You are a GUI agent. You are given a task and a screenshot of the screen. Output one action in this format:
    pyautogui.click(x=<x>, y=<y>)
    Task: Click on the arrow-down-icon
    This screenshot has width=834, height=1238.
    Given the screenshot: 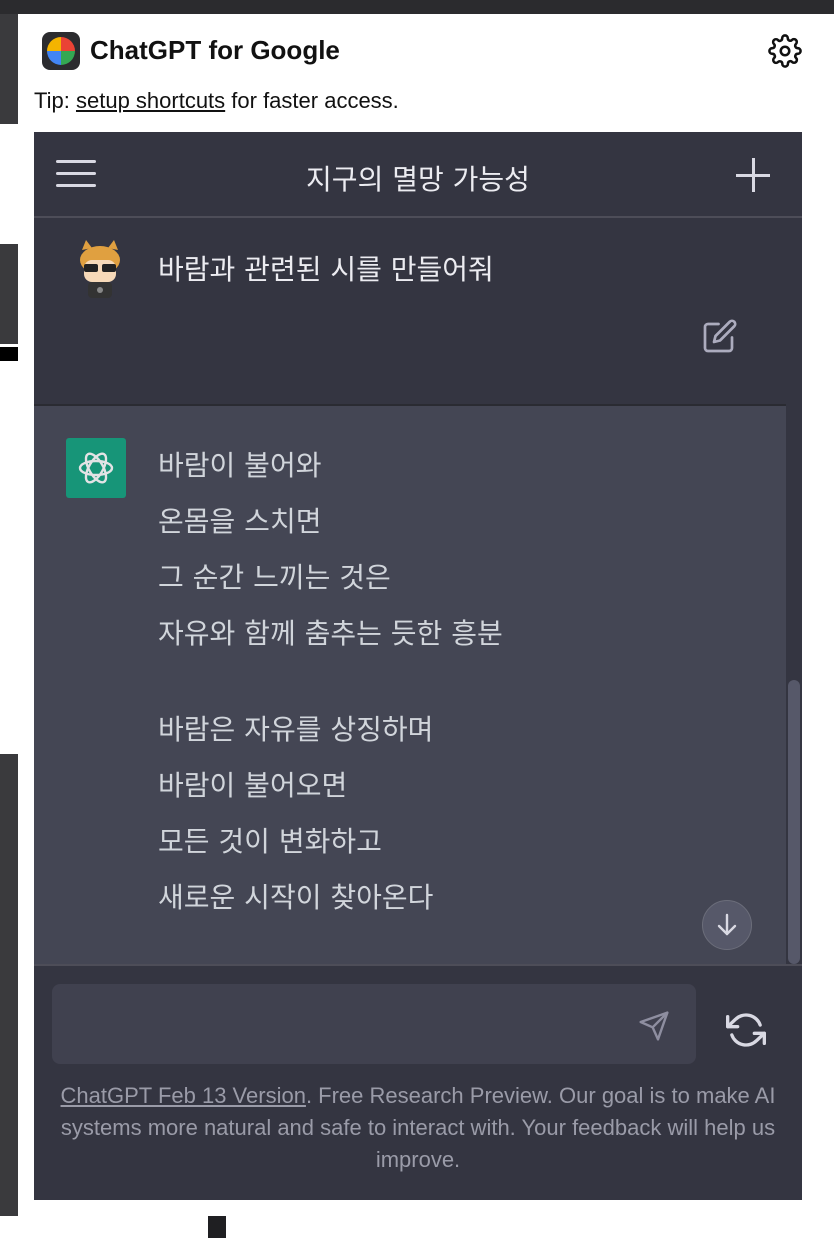 What is the action you would take?
    pyautogui.click(x=727, y=924)
    